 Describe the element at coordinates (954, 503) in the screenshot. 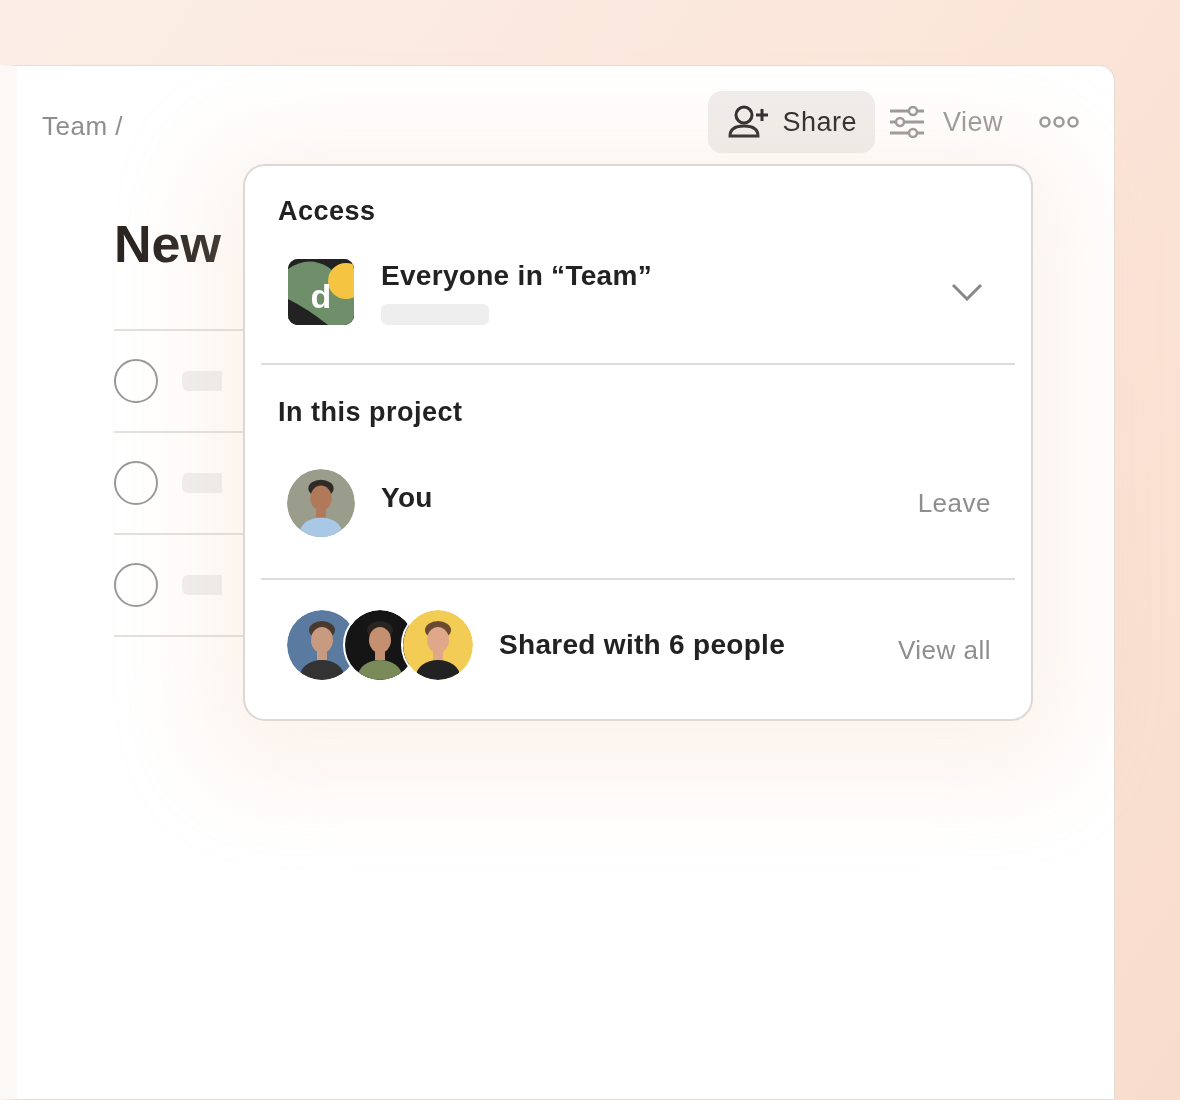

I see `leave-link: Leave` at that location.